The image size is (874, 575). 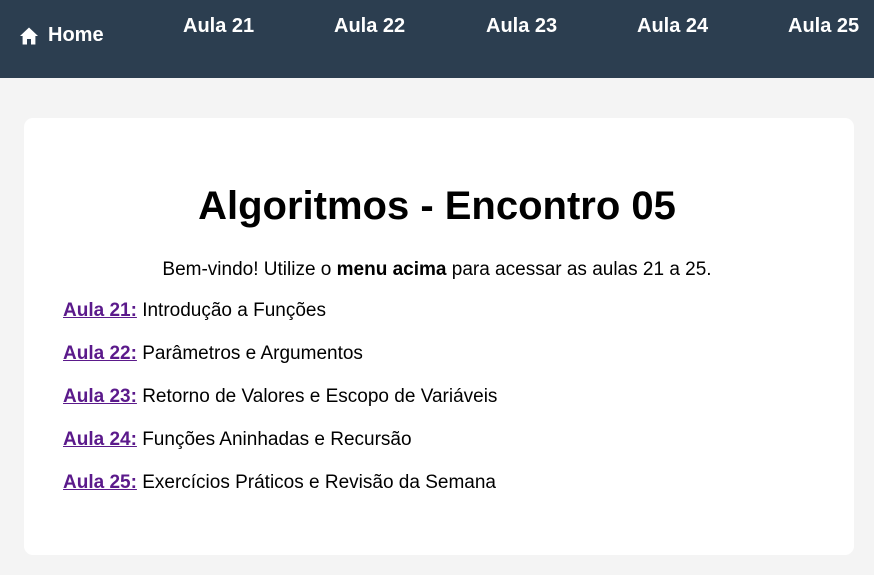 I want to click on lesson-description: Parâmetros e Argumentos, so click(x=249, y=353).